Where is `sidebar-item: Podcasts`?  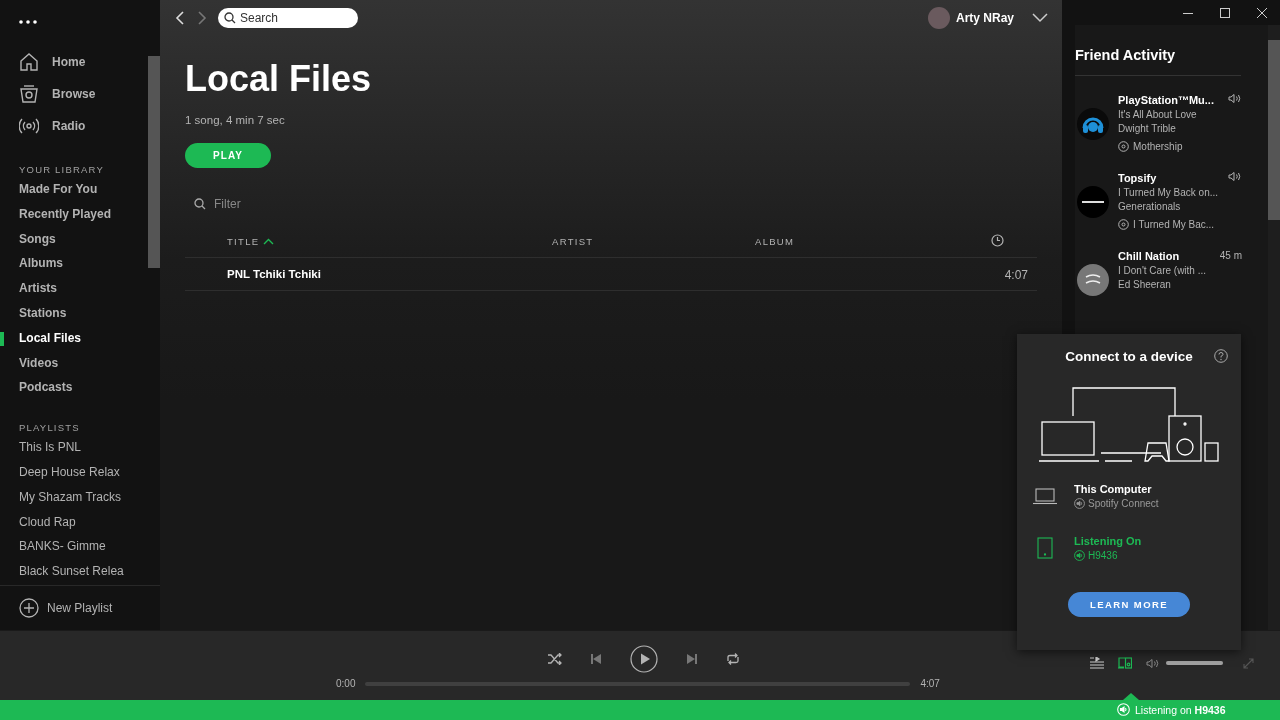
sidebar-item: Podcasts is located at coordinates (73, 388).